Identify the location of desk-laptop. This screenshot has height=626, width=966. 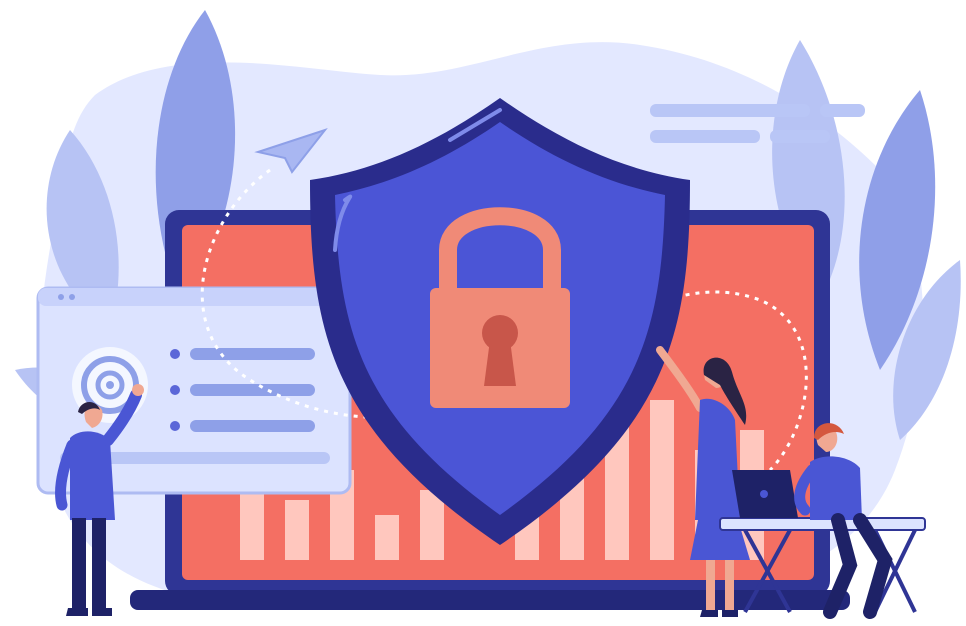
(765, 494).